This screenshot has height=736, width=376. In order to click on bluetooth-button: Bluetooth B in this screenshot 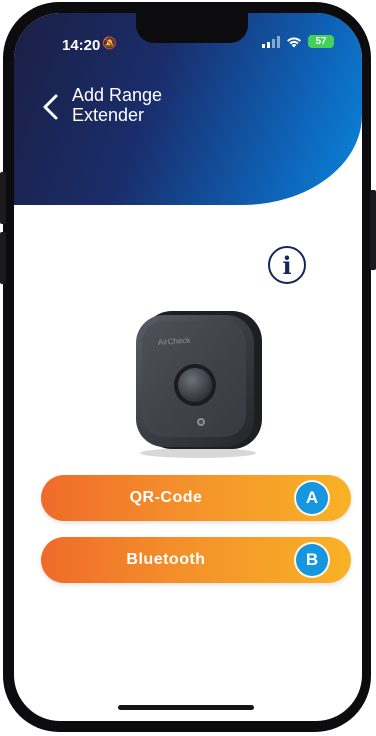, I will do `click(196, 560)`.